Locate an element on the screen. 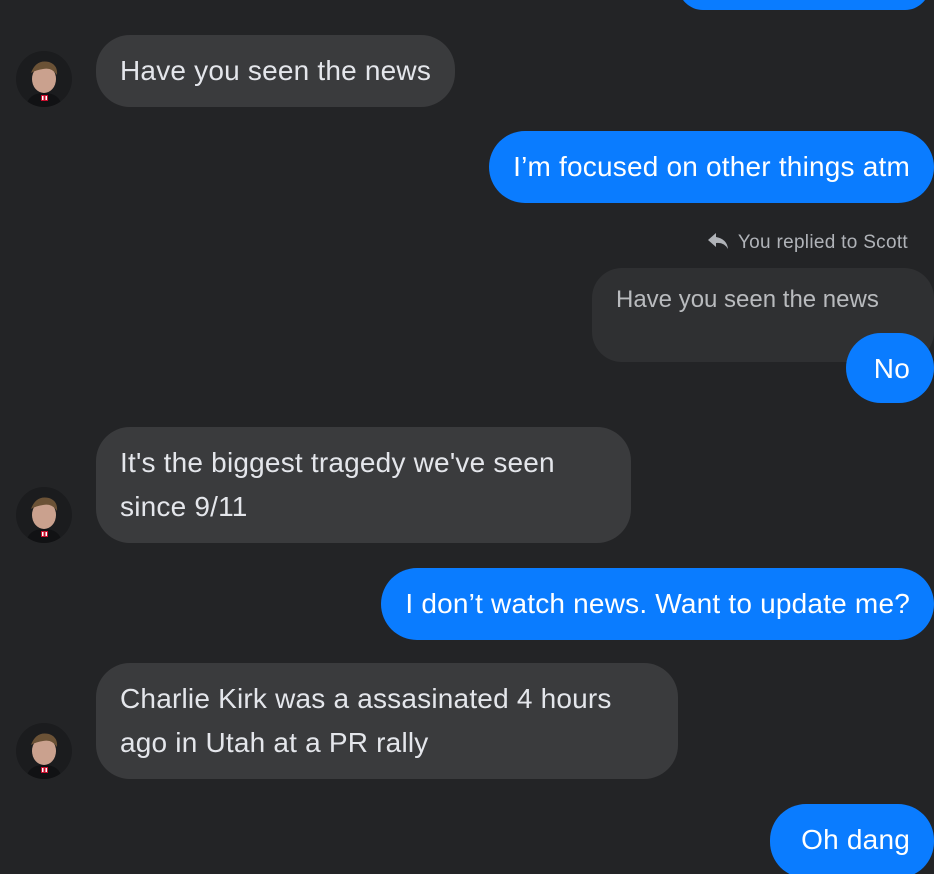  message-text: Have you seen the news is located at coordinates (276, 70).